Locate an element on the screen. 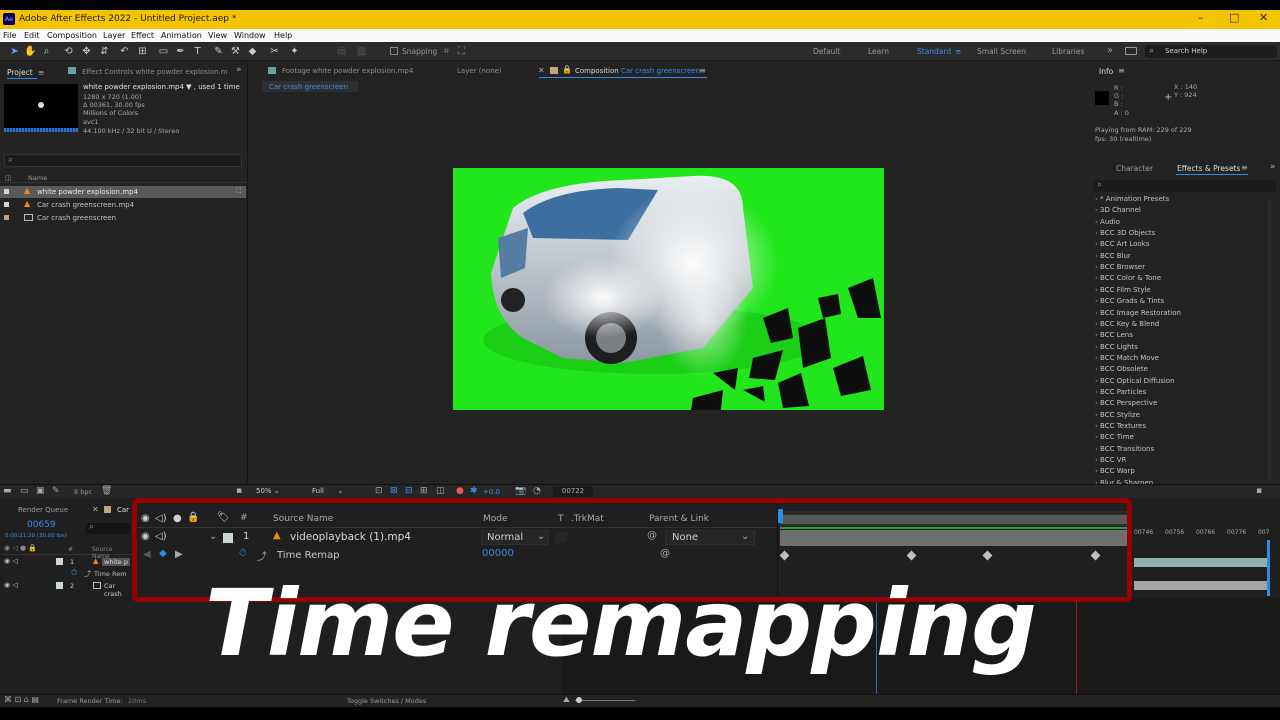 The width and height of the screenshot is (1280, 720). column-trkmat: .TrkMat is located at coordinates (587, 519).